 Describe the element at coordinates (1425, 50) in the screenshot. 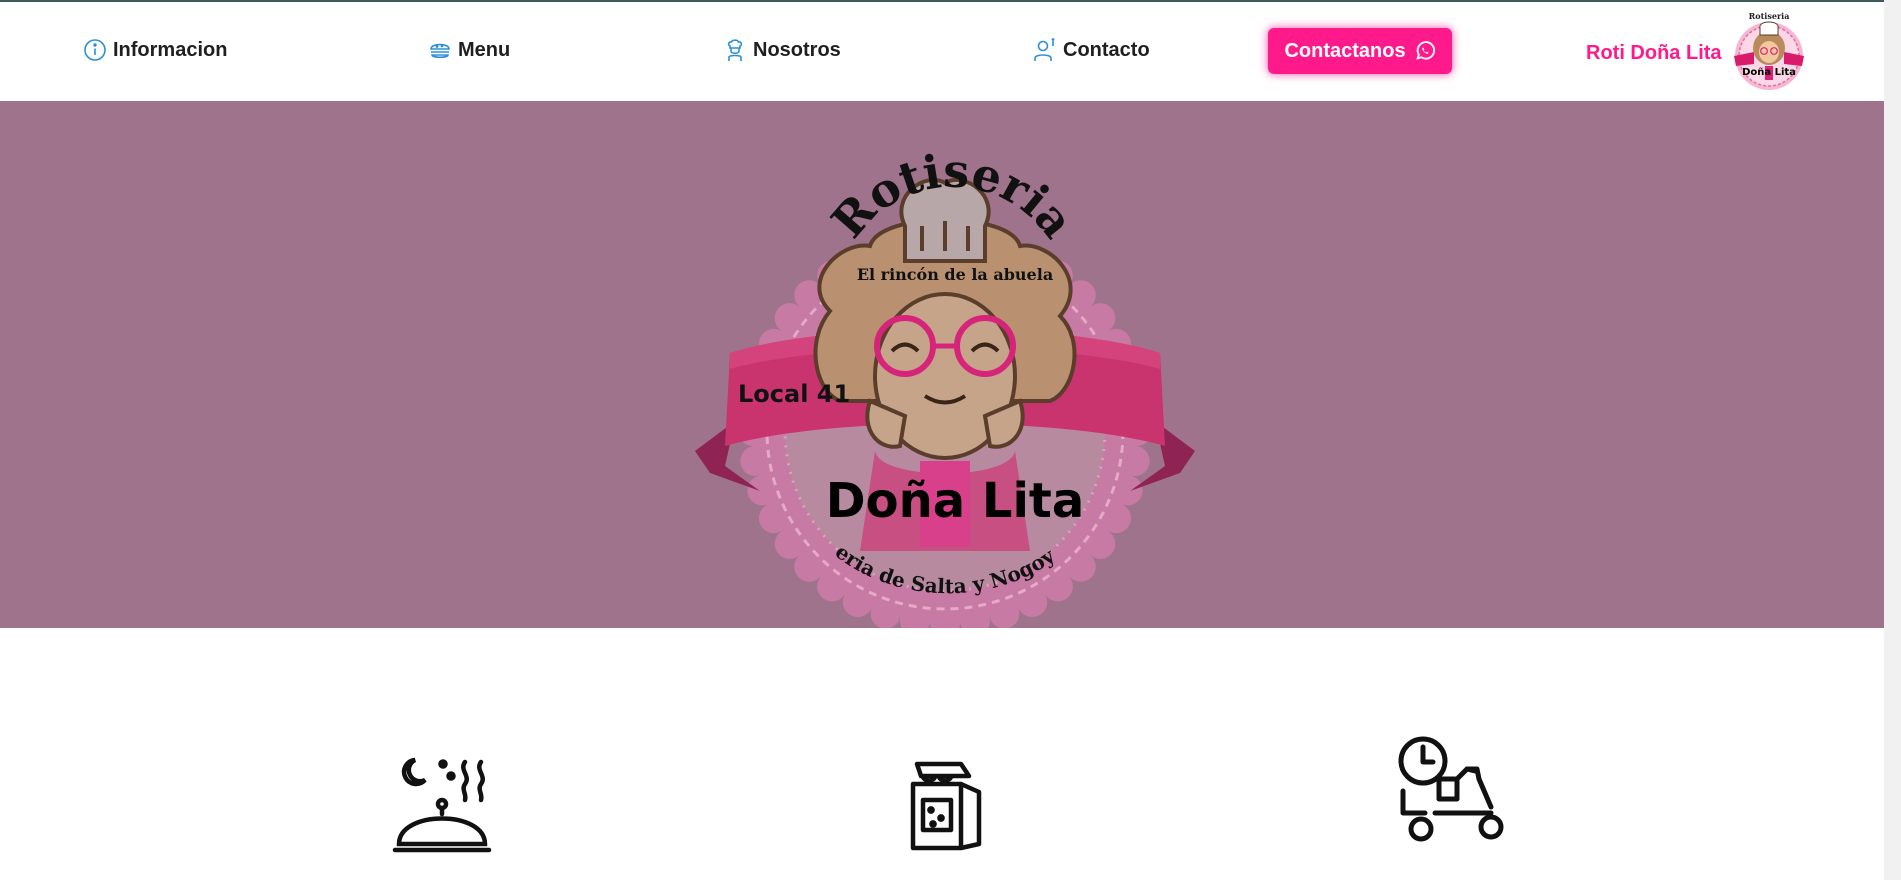

I see `whatsapp-icon` at that location.